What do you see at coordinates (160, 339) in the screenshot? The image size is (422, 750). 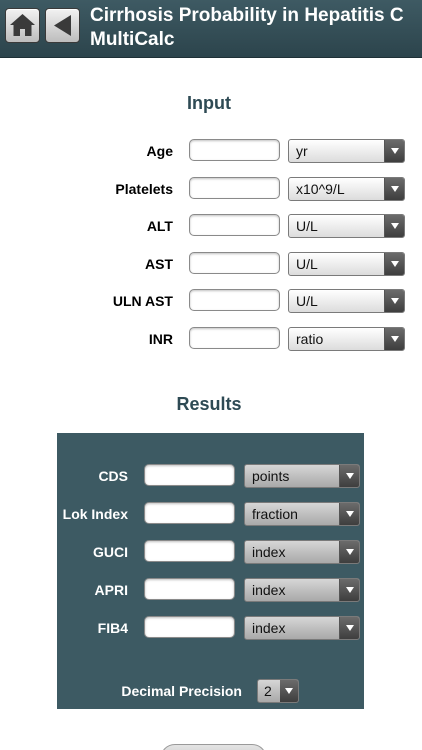 I see `input-label: INR` at bounding box center [160, 339].